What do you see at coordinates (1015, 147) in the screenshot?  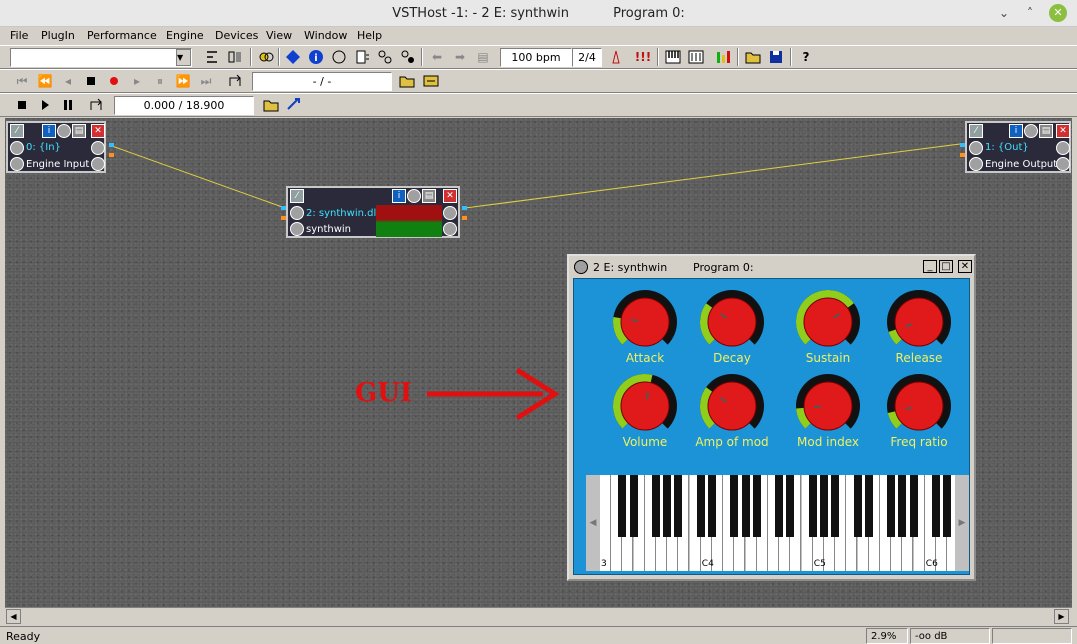 I see `engine-output-node: ⁄ i ▤ ✕ 1: {Out} Engine Output` at bounding box center [1015, 147].